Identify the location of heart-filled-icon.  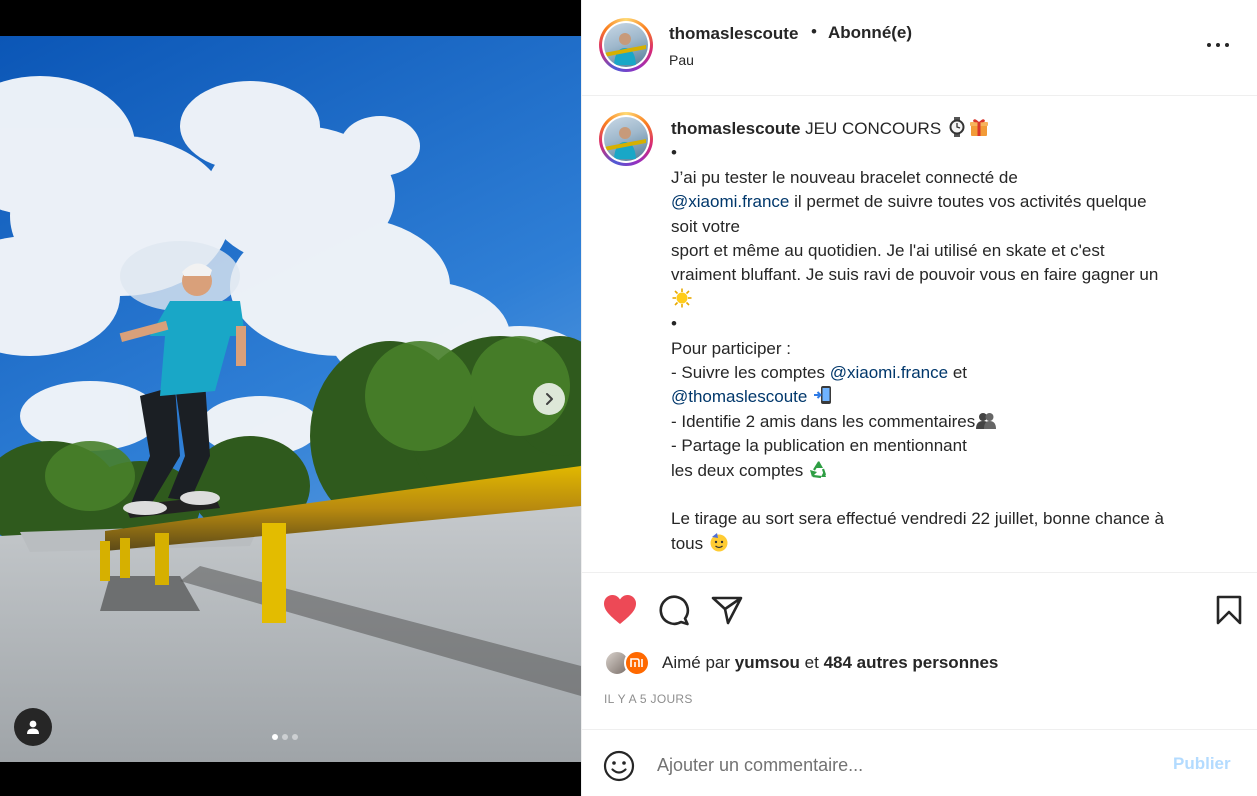
(620, 609).